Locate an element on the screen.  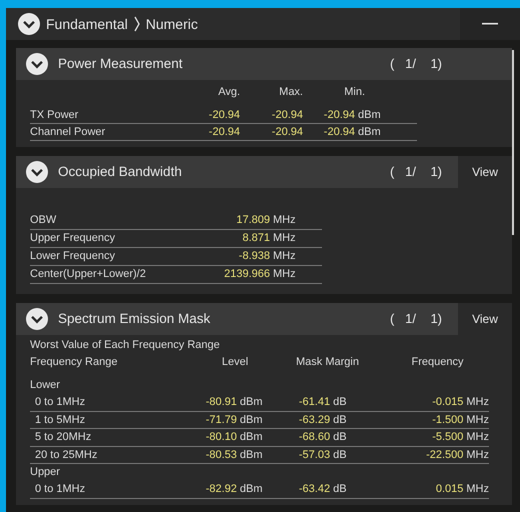
section-title: Spectrum Emission Mask is located at coordinates (135, 319).